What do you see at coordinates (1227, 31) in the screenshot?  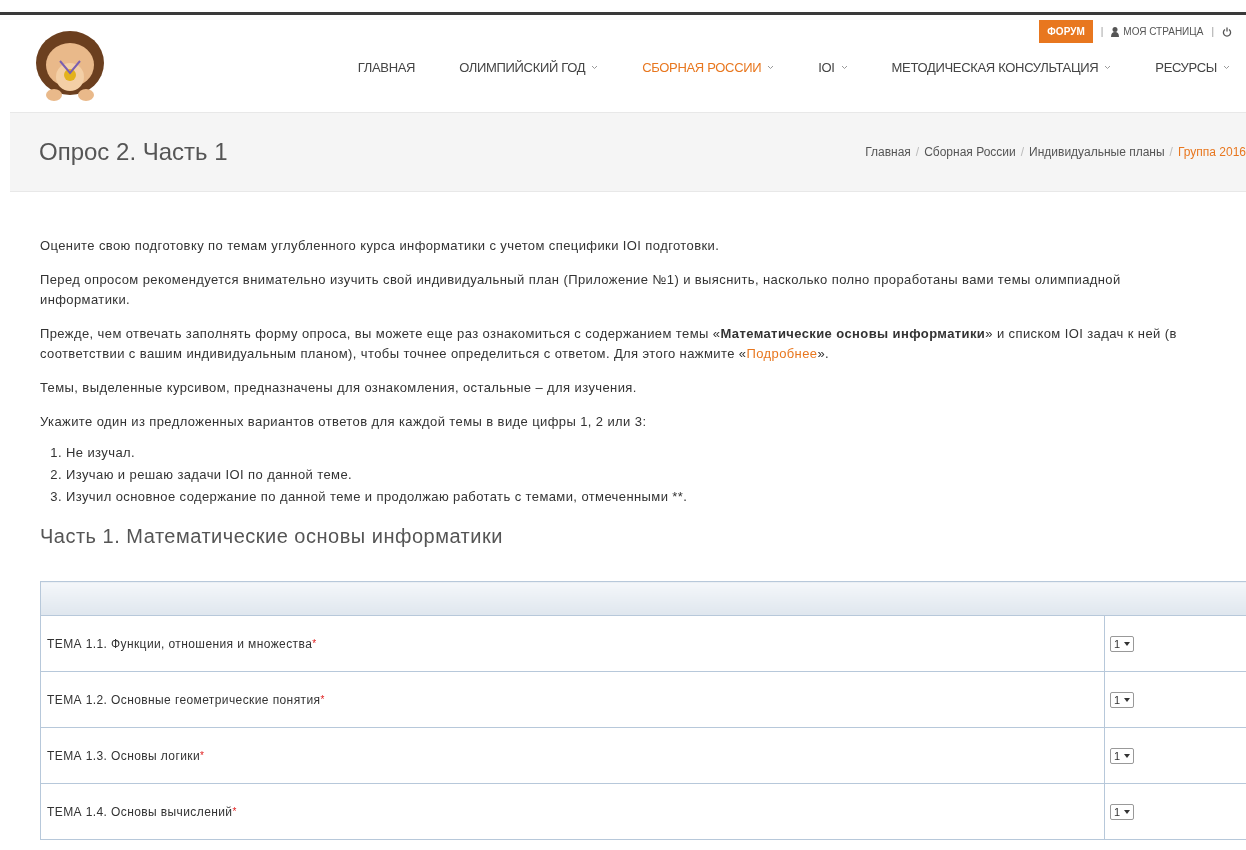 I see `power-icon` at bounding box center [1227, 31].